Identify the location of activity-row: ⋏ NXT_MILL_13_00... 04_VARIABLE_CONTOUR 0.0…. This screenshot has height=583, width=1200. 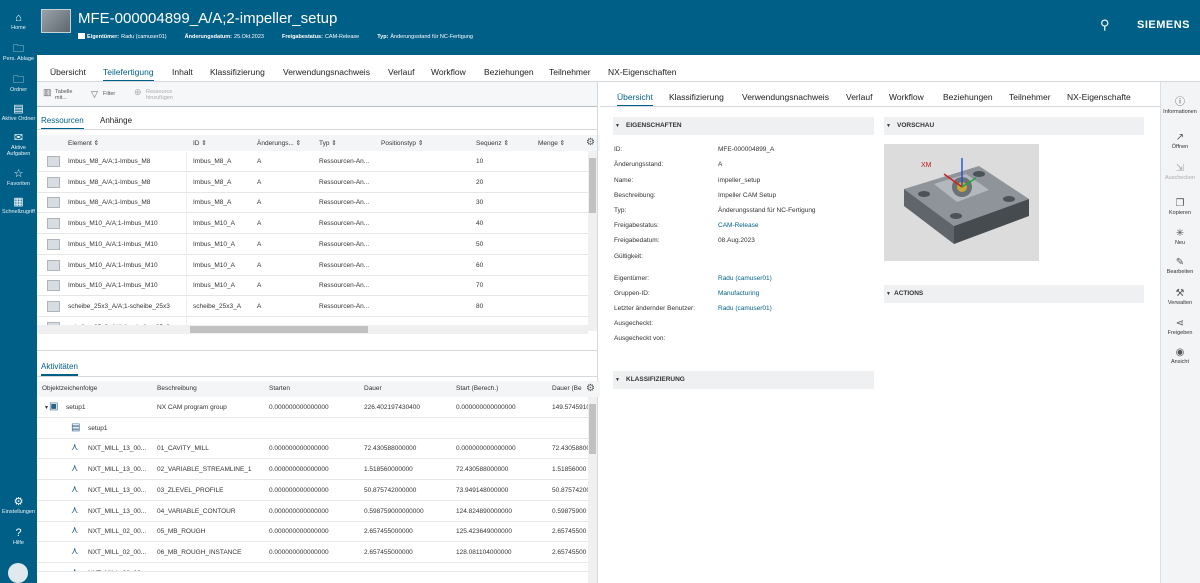
(312, 512).